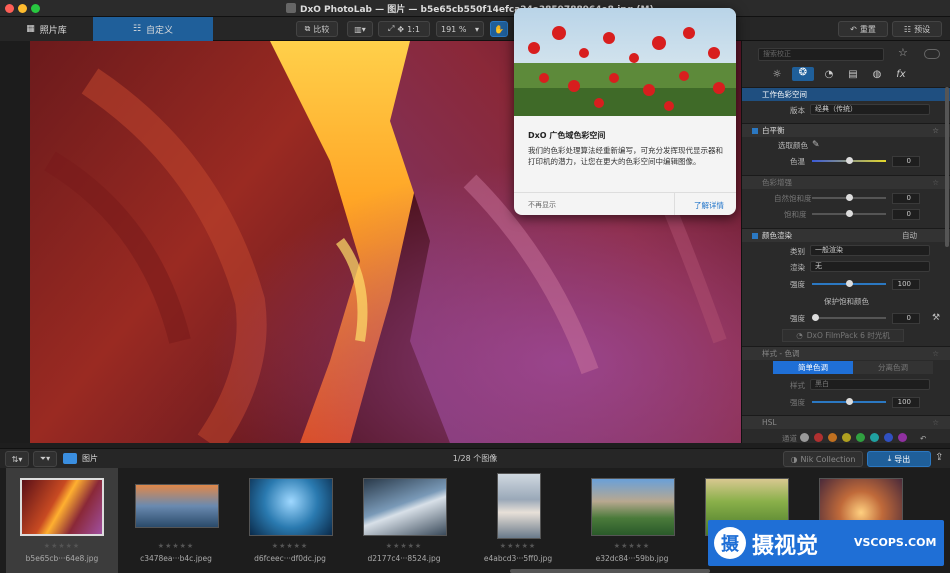  What do you see at coordinates (932, 54) in the screenshot?
I see `toggle-icon` at bounding box center [932, 54].